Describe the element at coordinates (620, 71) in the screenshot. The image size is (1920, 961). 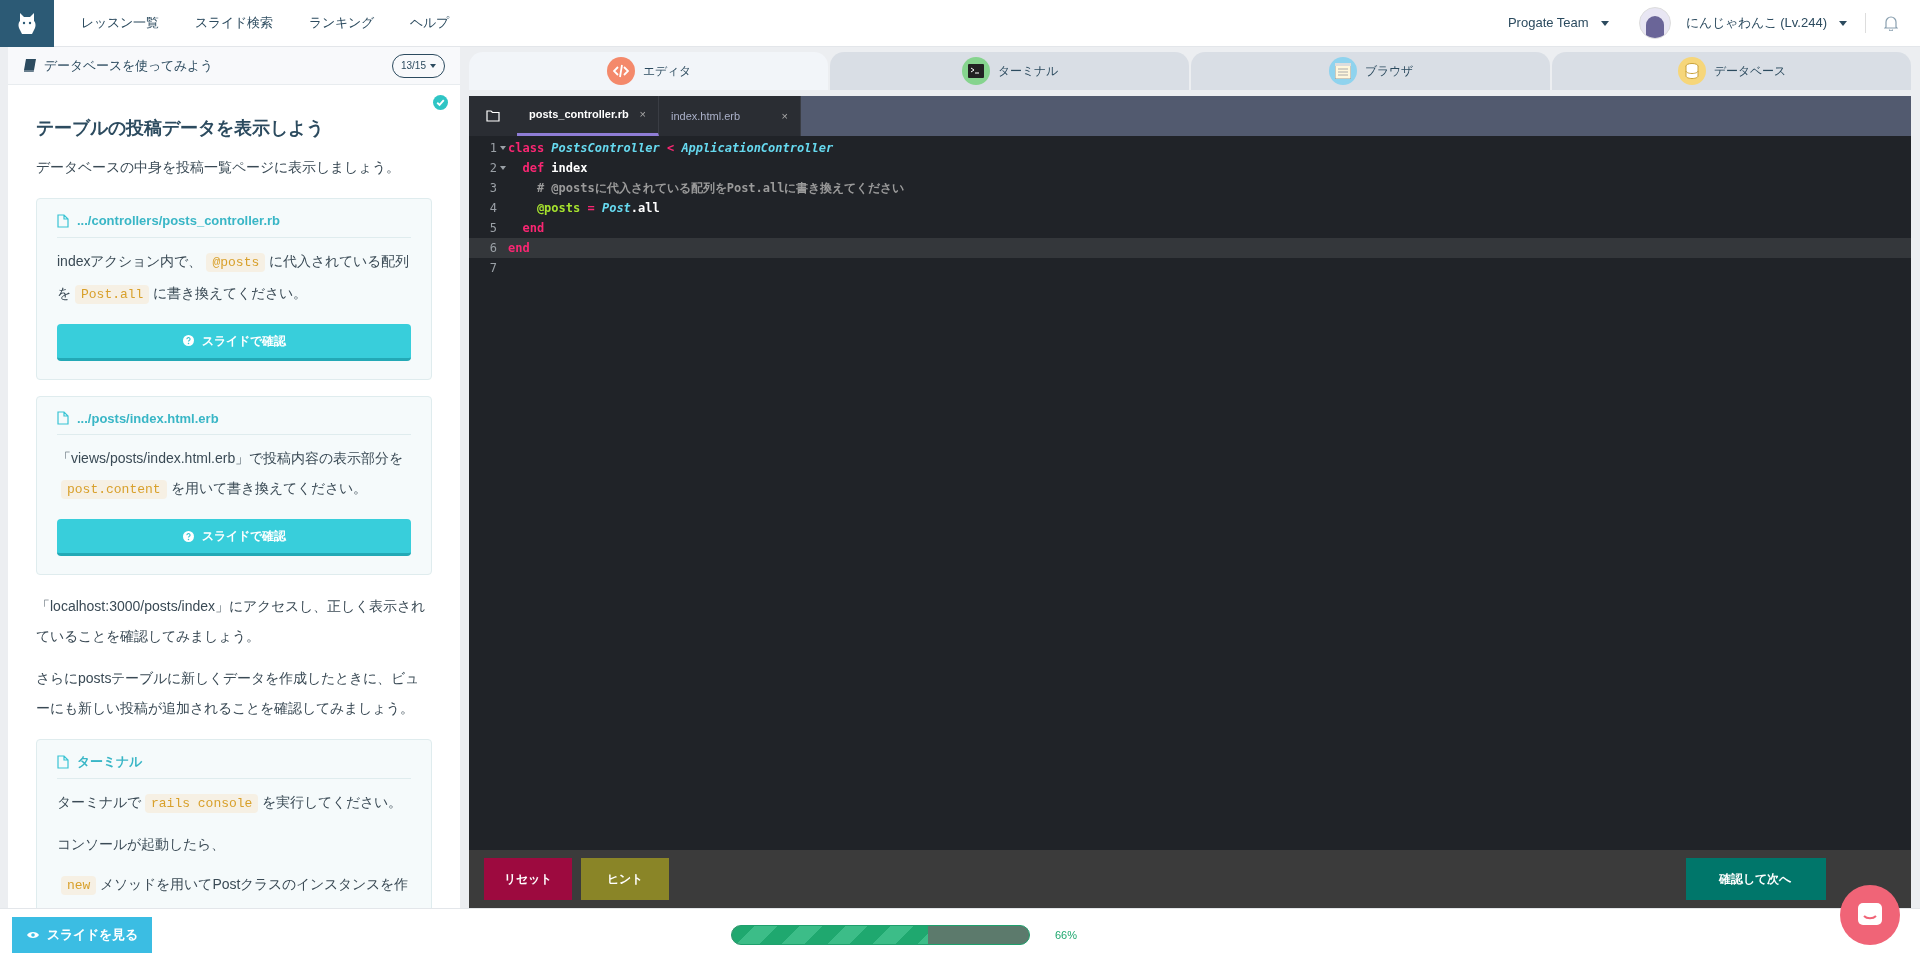
I see `code-icon` at that location.